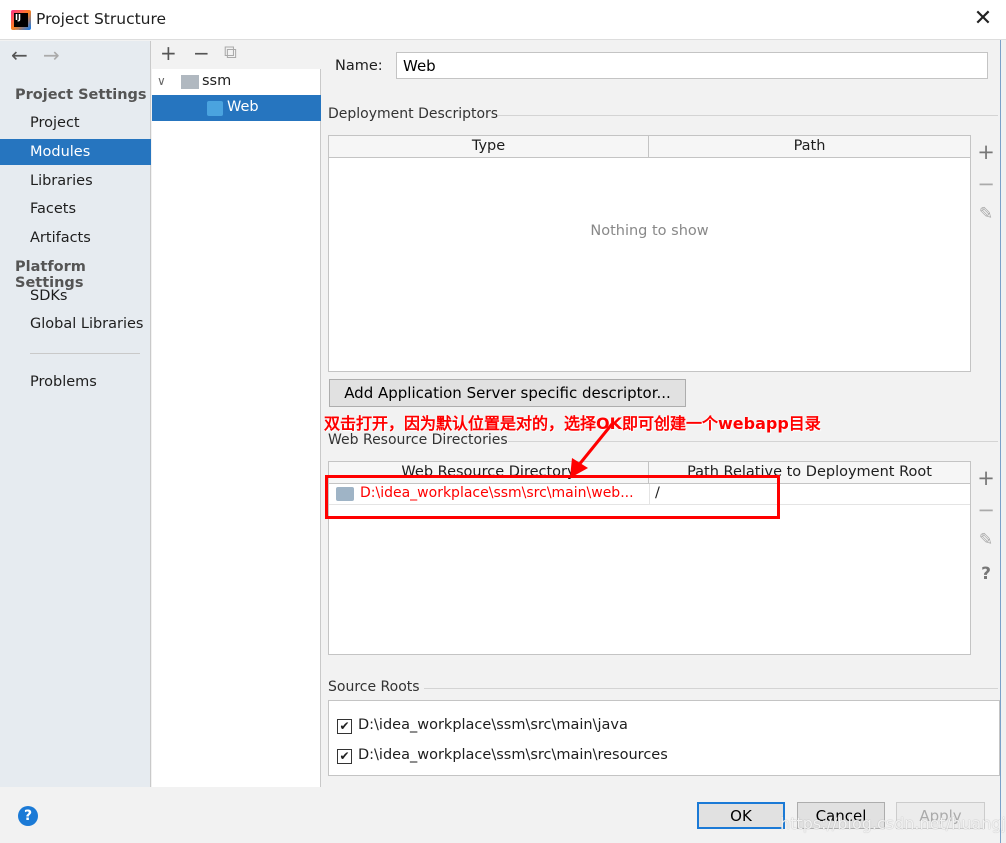 This screenshot has height=843, width=1006. Describe the element at coordinates (90, 296) in the screenshot. I see `sidebar-item-sdks: SDKs` at that location.